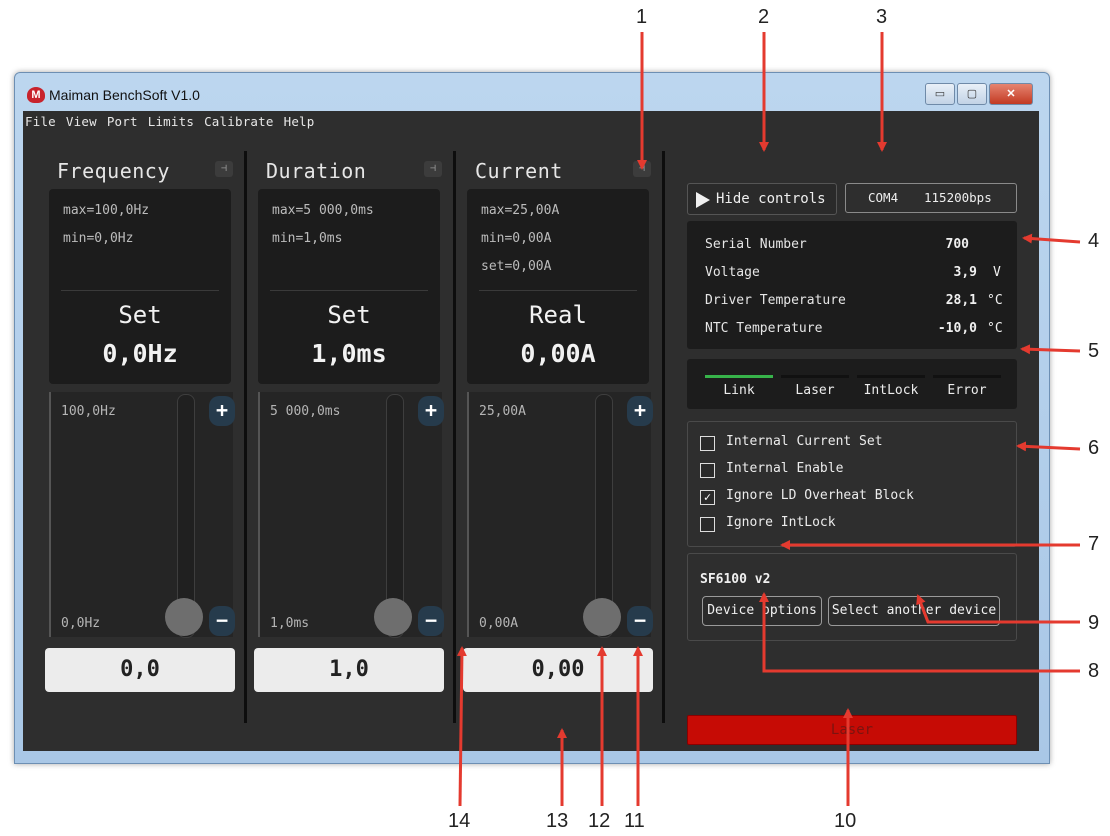 Image resolution: width=1110 pixels, height=836 pixels. I want to click on voltage-value: 3,9, so click(965, 272).